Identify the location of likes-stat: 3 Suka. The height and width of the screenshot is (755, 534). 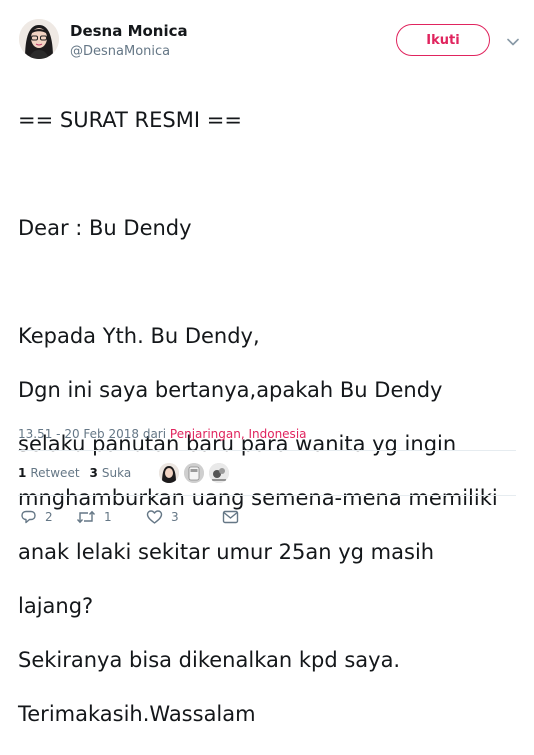
(111, 473).